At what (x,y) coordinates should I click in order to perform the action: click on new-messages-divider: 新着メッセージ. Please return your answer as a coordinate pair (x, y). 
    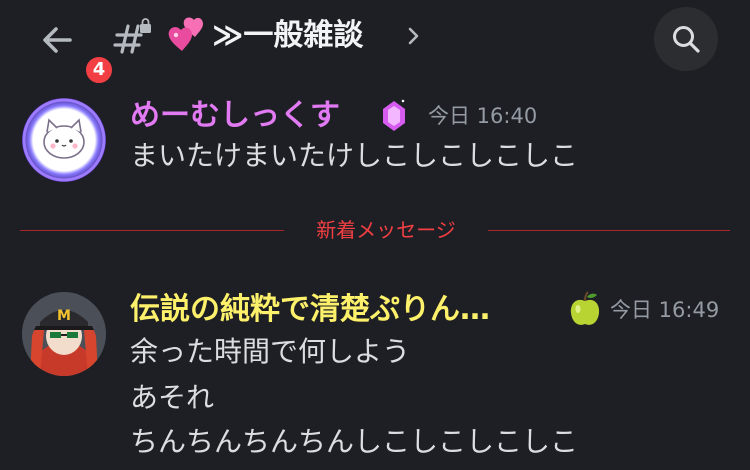
    Looking at the image, I should click on (375, 230).